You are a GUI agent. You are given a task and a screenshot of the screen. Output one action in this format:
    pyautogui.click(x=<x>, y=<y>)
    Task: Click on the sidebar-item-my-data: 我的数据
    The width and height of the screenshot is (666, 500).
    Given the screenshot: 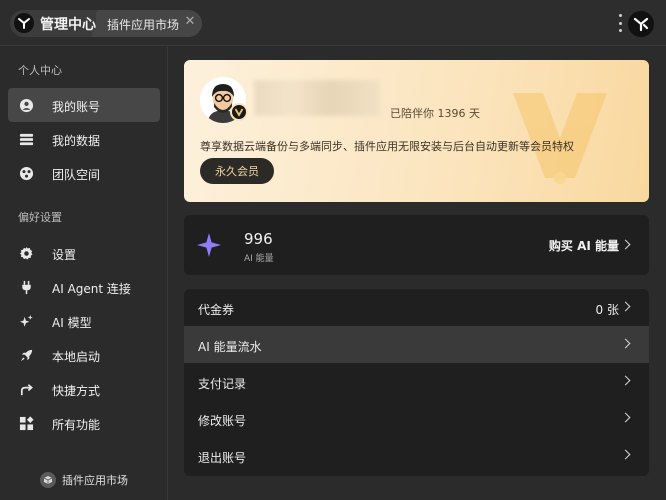 What is the action you would take?
    pyautogui.click(x=84, y=139)
    